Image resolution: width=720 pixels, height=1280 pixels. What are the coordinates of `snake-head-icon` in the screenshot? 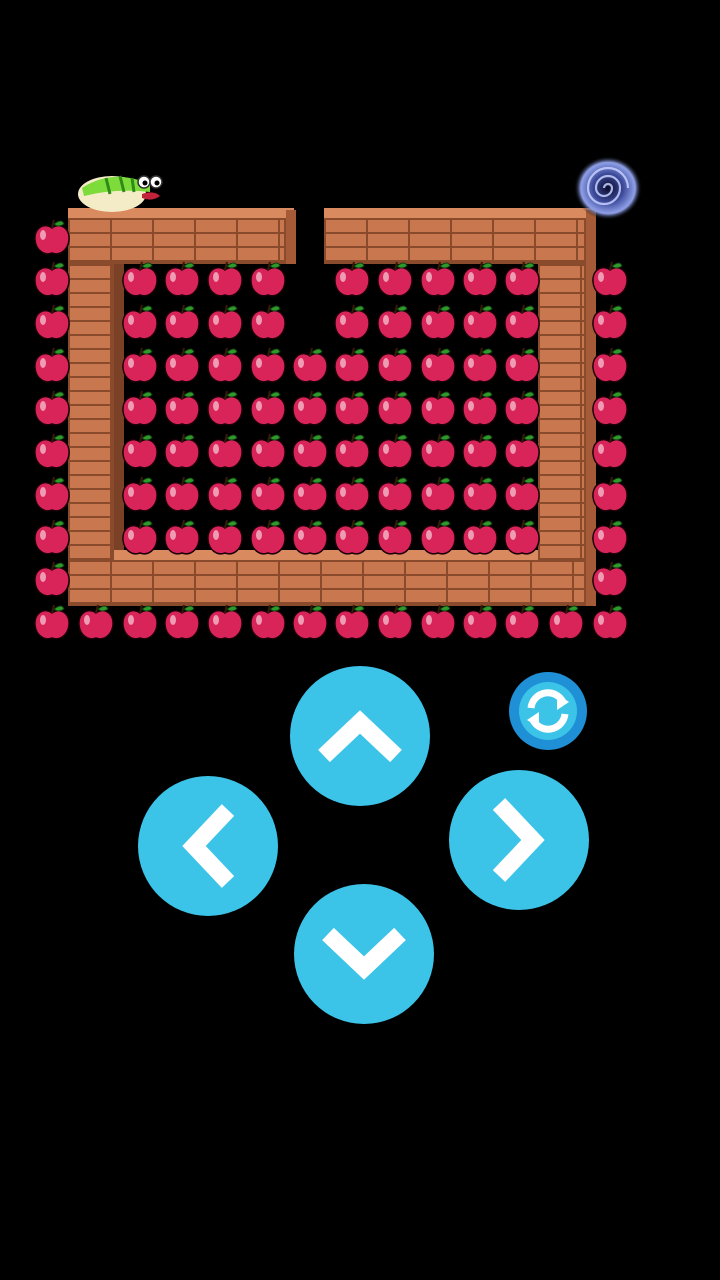 It's located at (120, 193).